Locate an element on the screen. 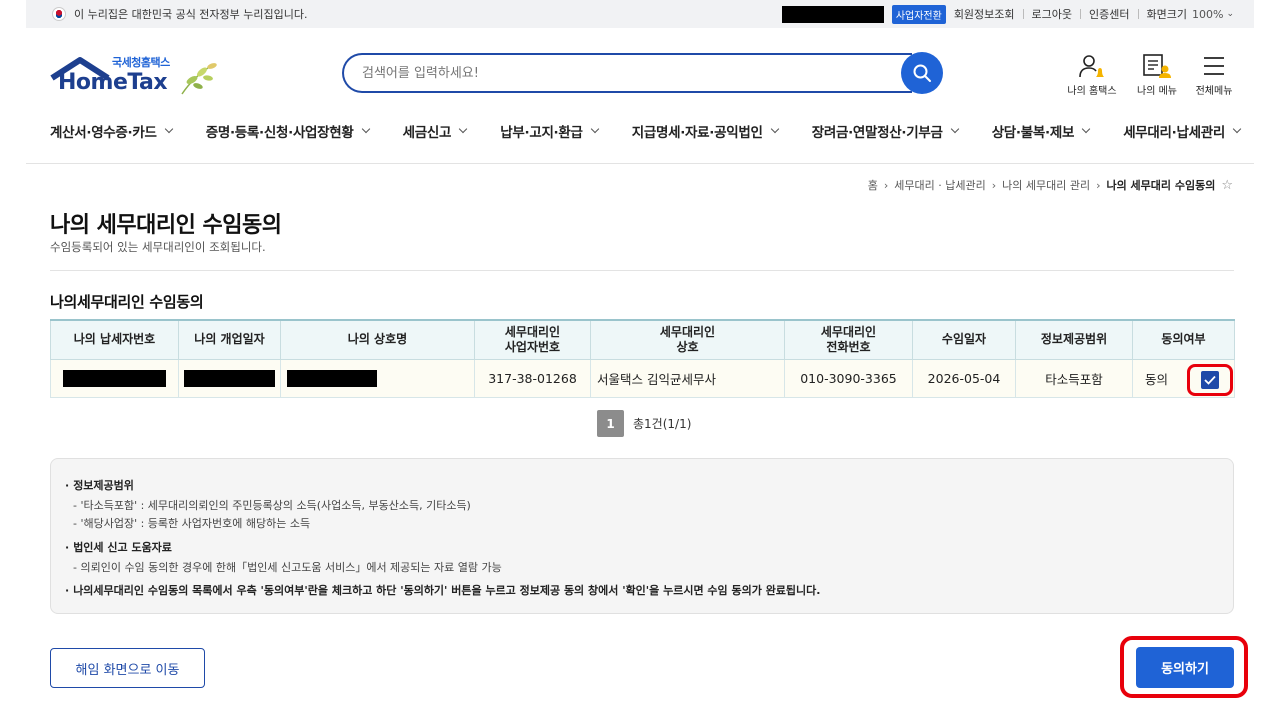 The image size is (1280, 720). pagination: 1 총1건(1/1) is located at coordinates (644, 423).